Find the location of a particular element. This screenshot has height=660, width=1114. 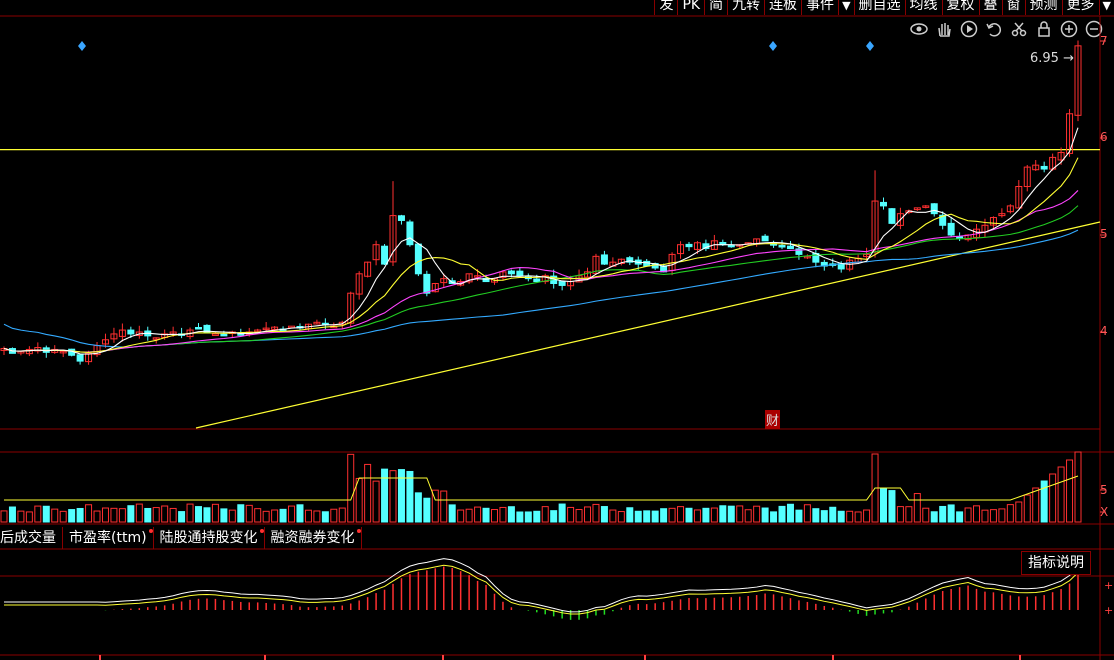

indicator-tab-2: 陆股通持股变化 is located at coordinates (209, 538).